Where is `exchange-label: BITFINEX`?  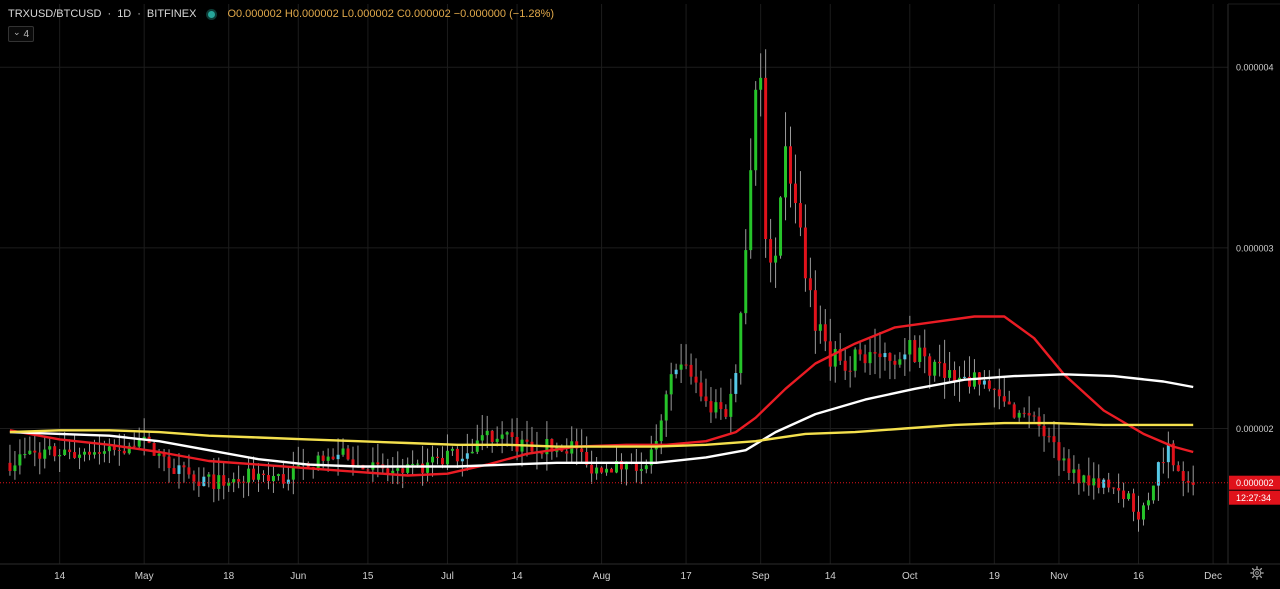 exchange-label: BITFINEX is located at coordinates (171, 14).